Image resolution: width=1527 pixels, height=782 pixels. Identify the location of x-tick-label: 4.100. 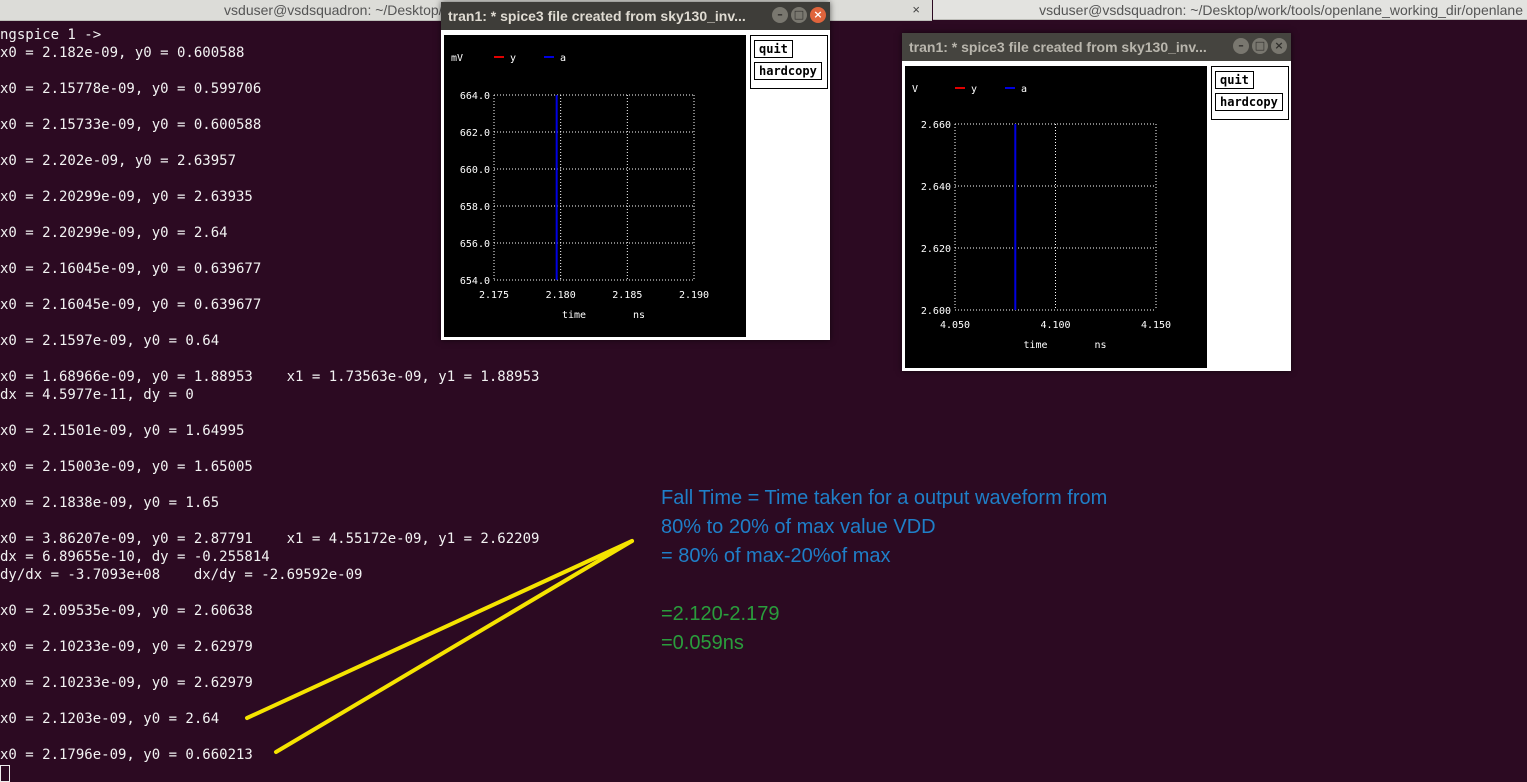
(1055, 325).